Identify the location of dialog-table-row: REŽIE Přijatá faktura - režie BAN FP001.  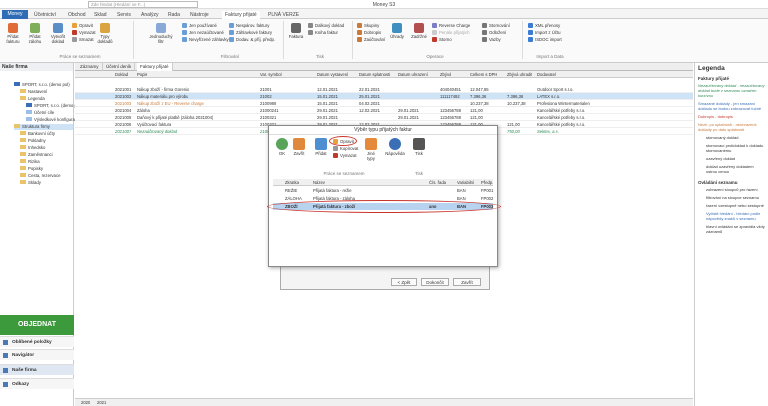
(383, 190).